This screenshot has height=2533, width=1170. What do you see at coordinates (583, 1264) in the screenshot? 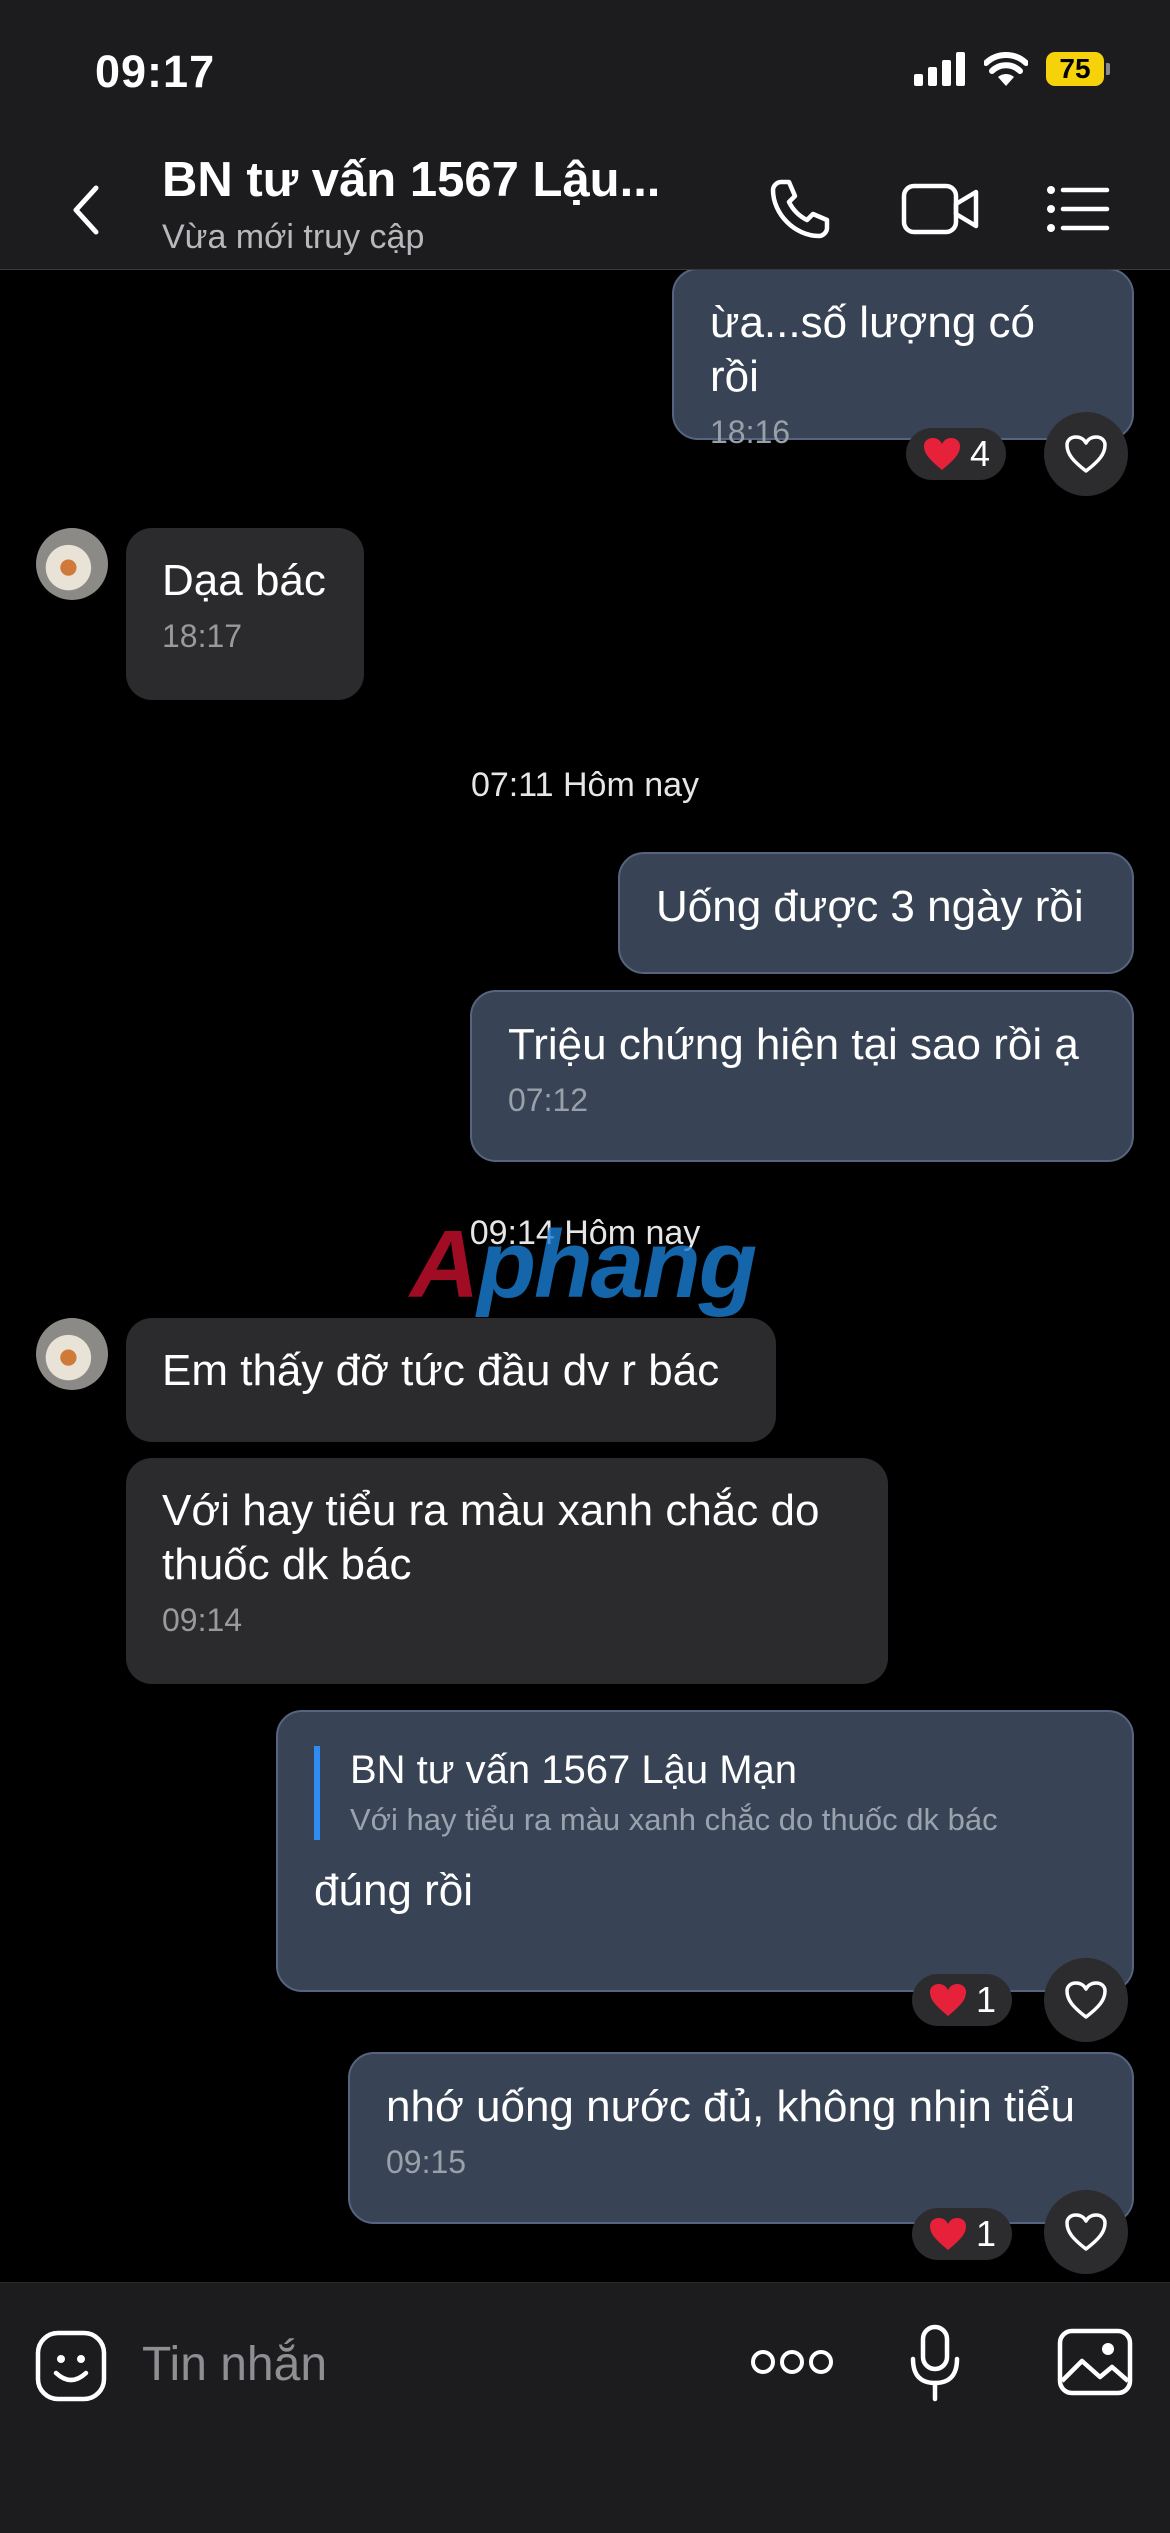
I see `watermark-logo: Aphang` at bounding box center [583, 1264].